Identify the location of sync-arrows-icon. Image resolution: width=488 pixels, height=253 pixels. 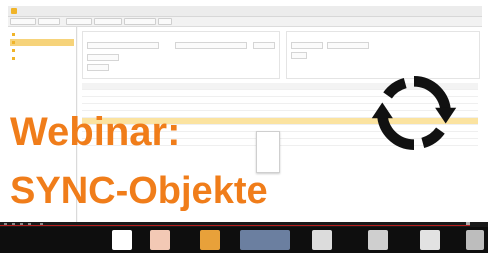
(414, 113).